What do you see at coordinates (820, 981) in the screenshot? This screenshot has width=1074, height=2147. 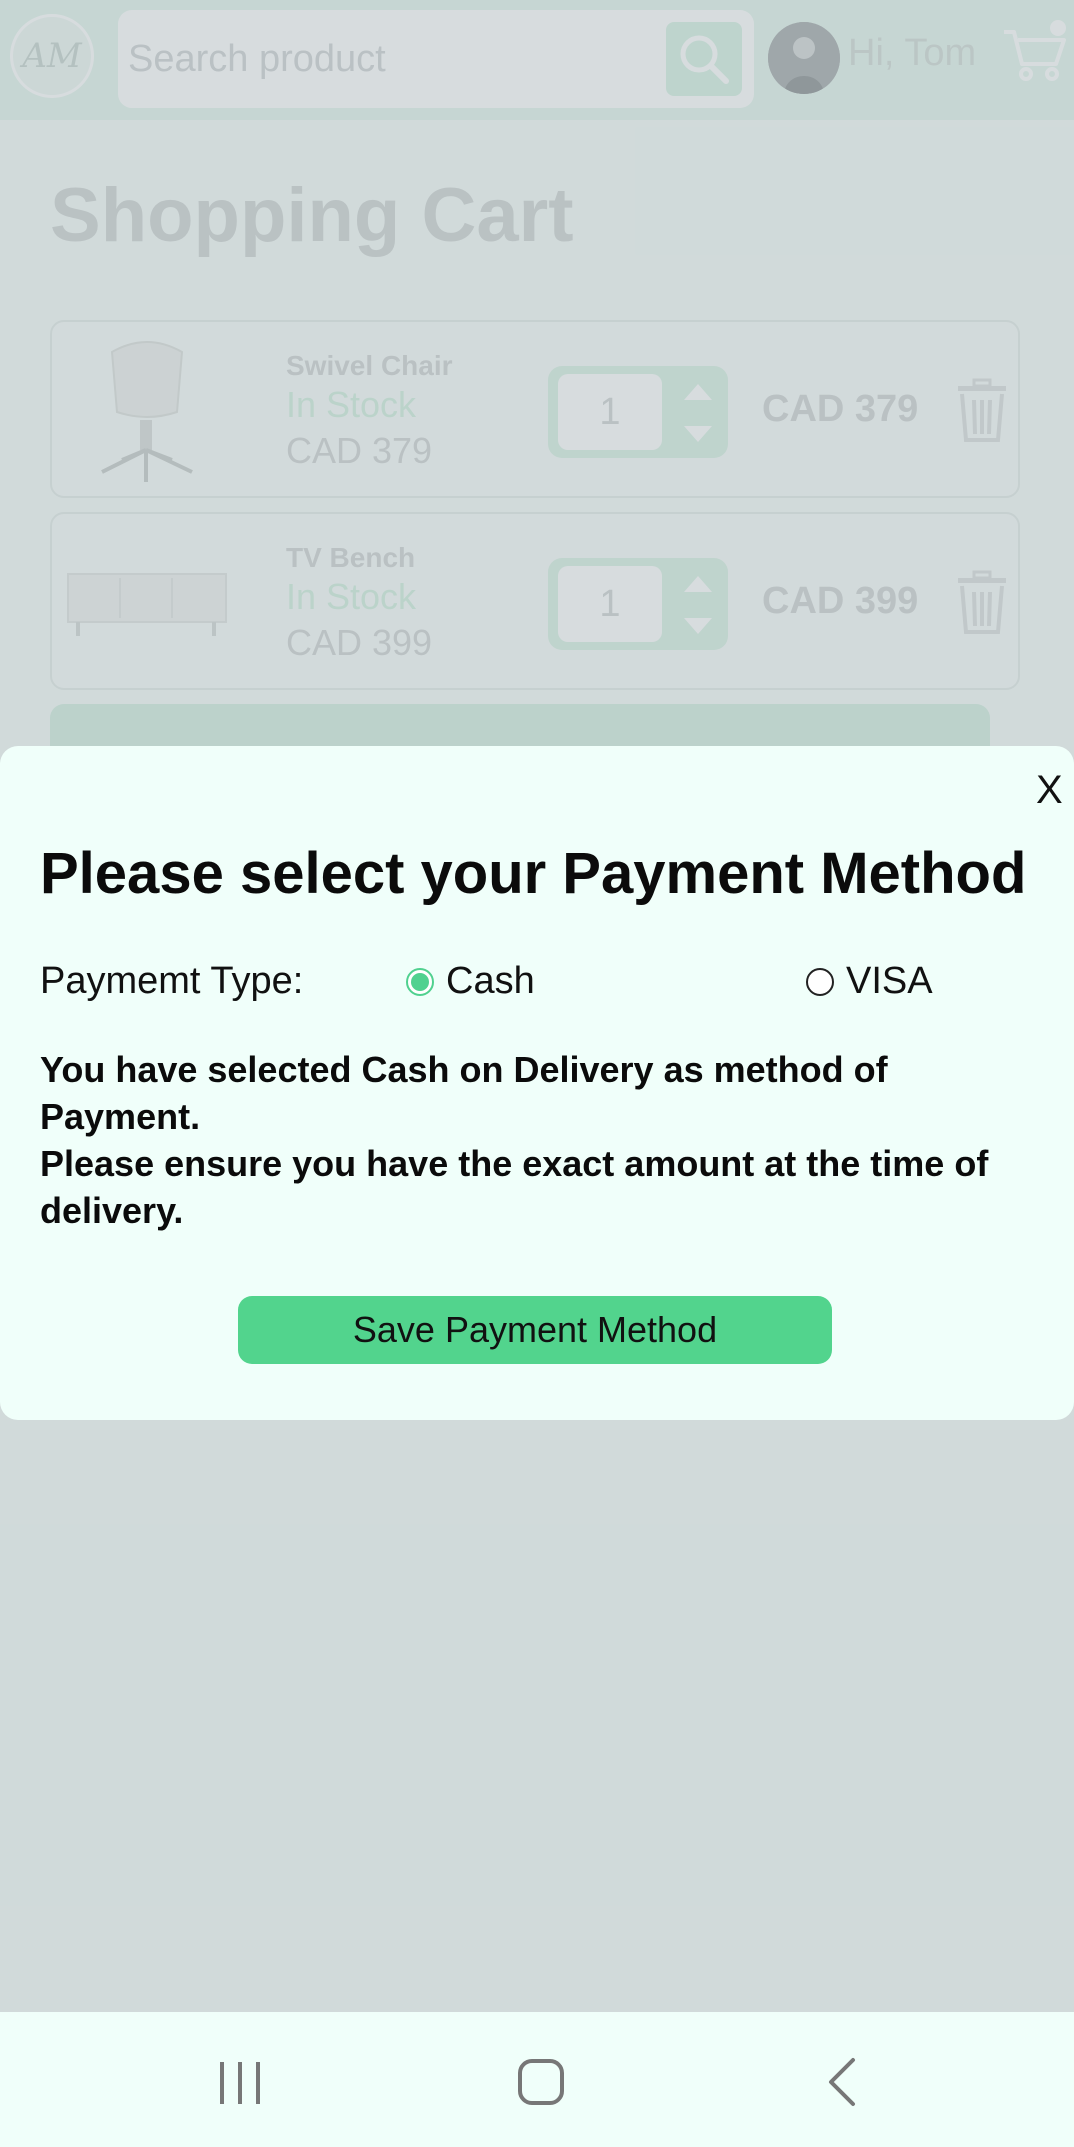 I see `visa-radio` at bounding box center [820, 981].